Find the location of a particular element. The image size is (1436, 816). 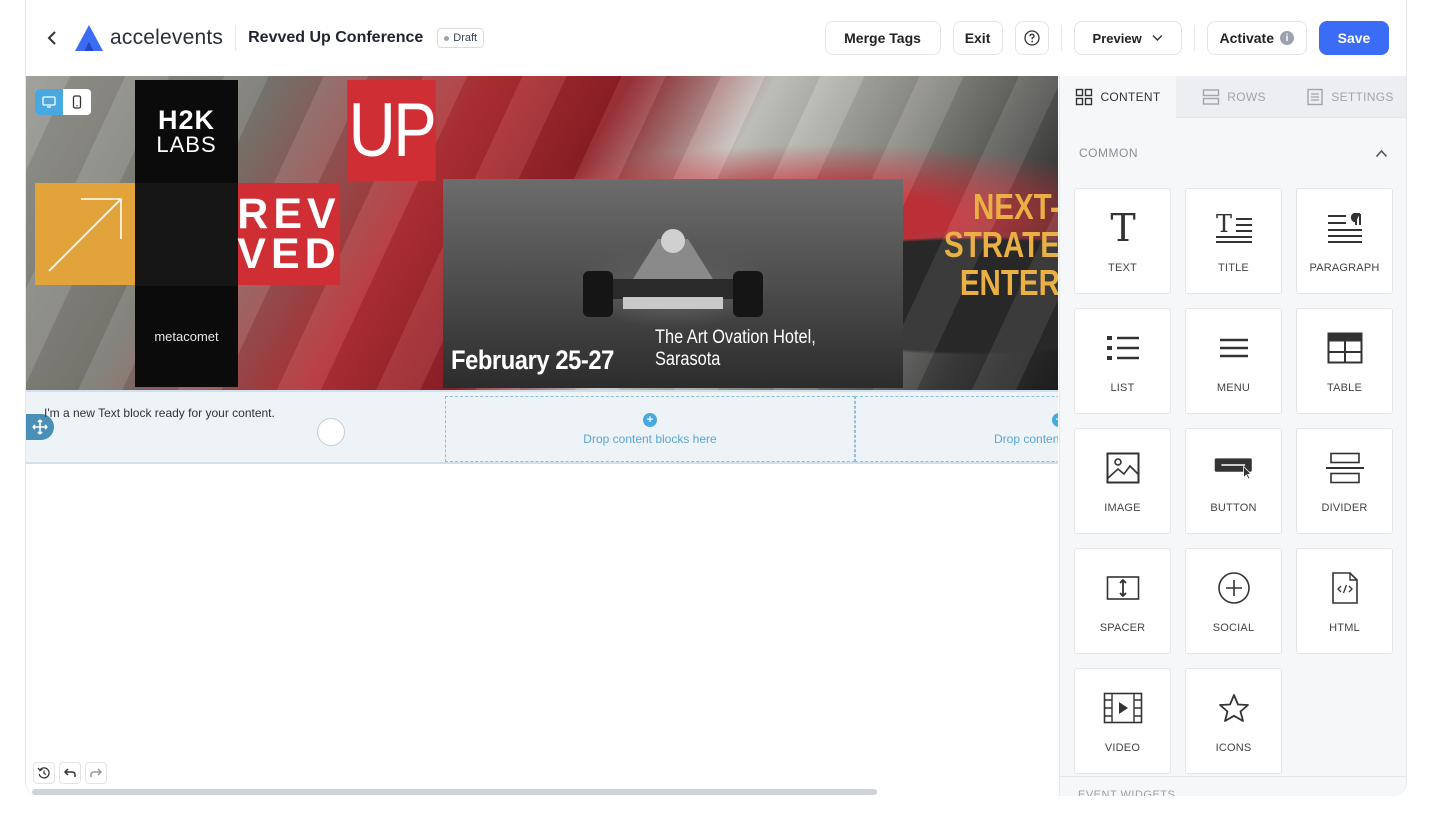

revved-tile: REV VED is located at coordinates (289, 234).